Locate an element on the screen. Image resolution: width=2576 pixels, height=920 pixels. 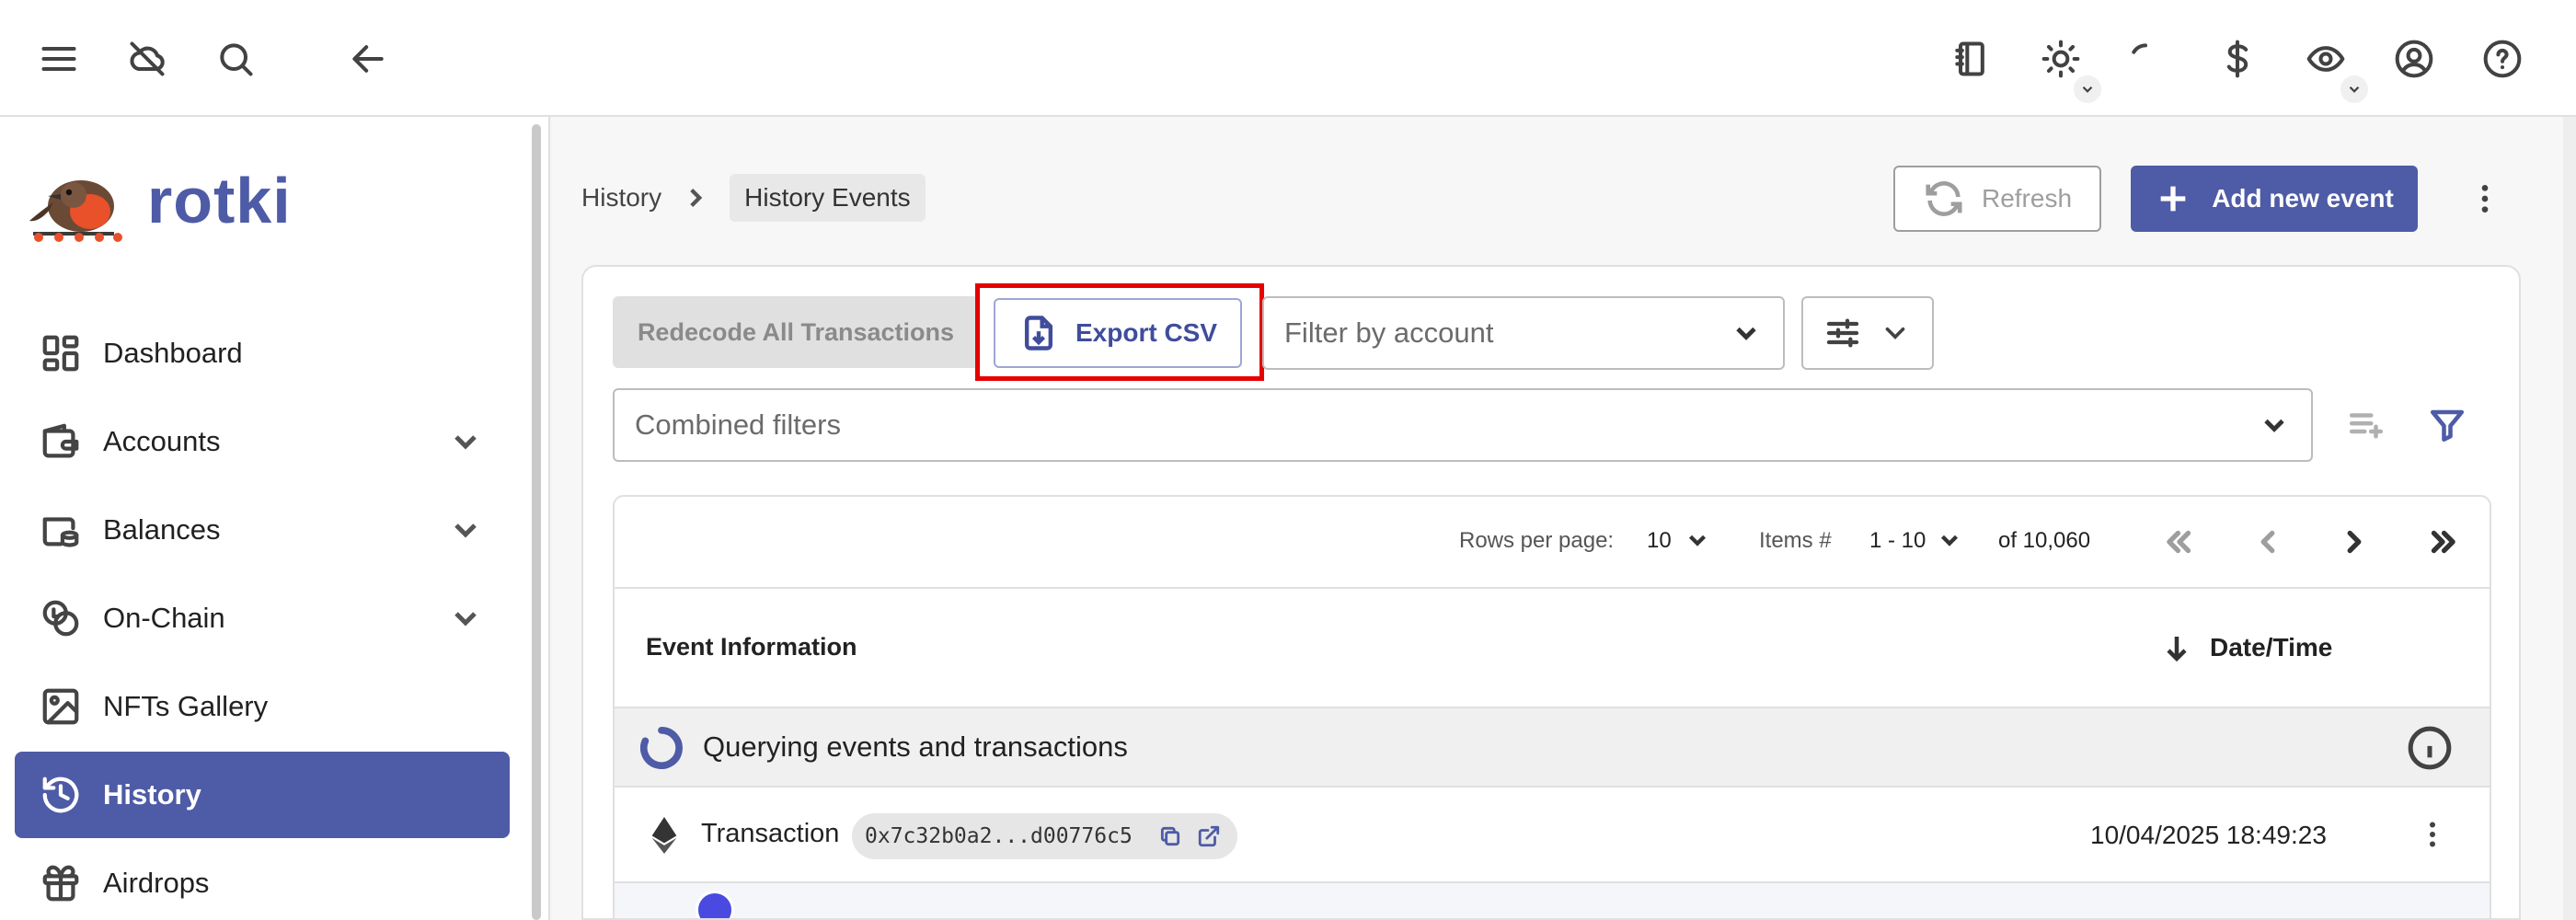
row-more-button is located at coordinates (2432, 834).